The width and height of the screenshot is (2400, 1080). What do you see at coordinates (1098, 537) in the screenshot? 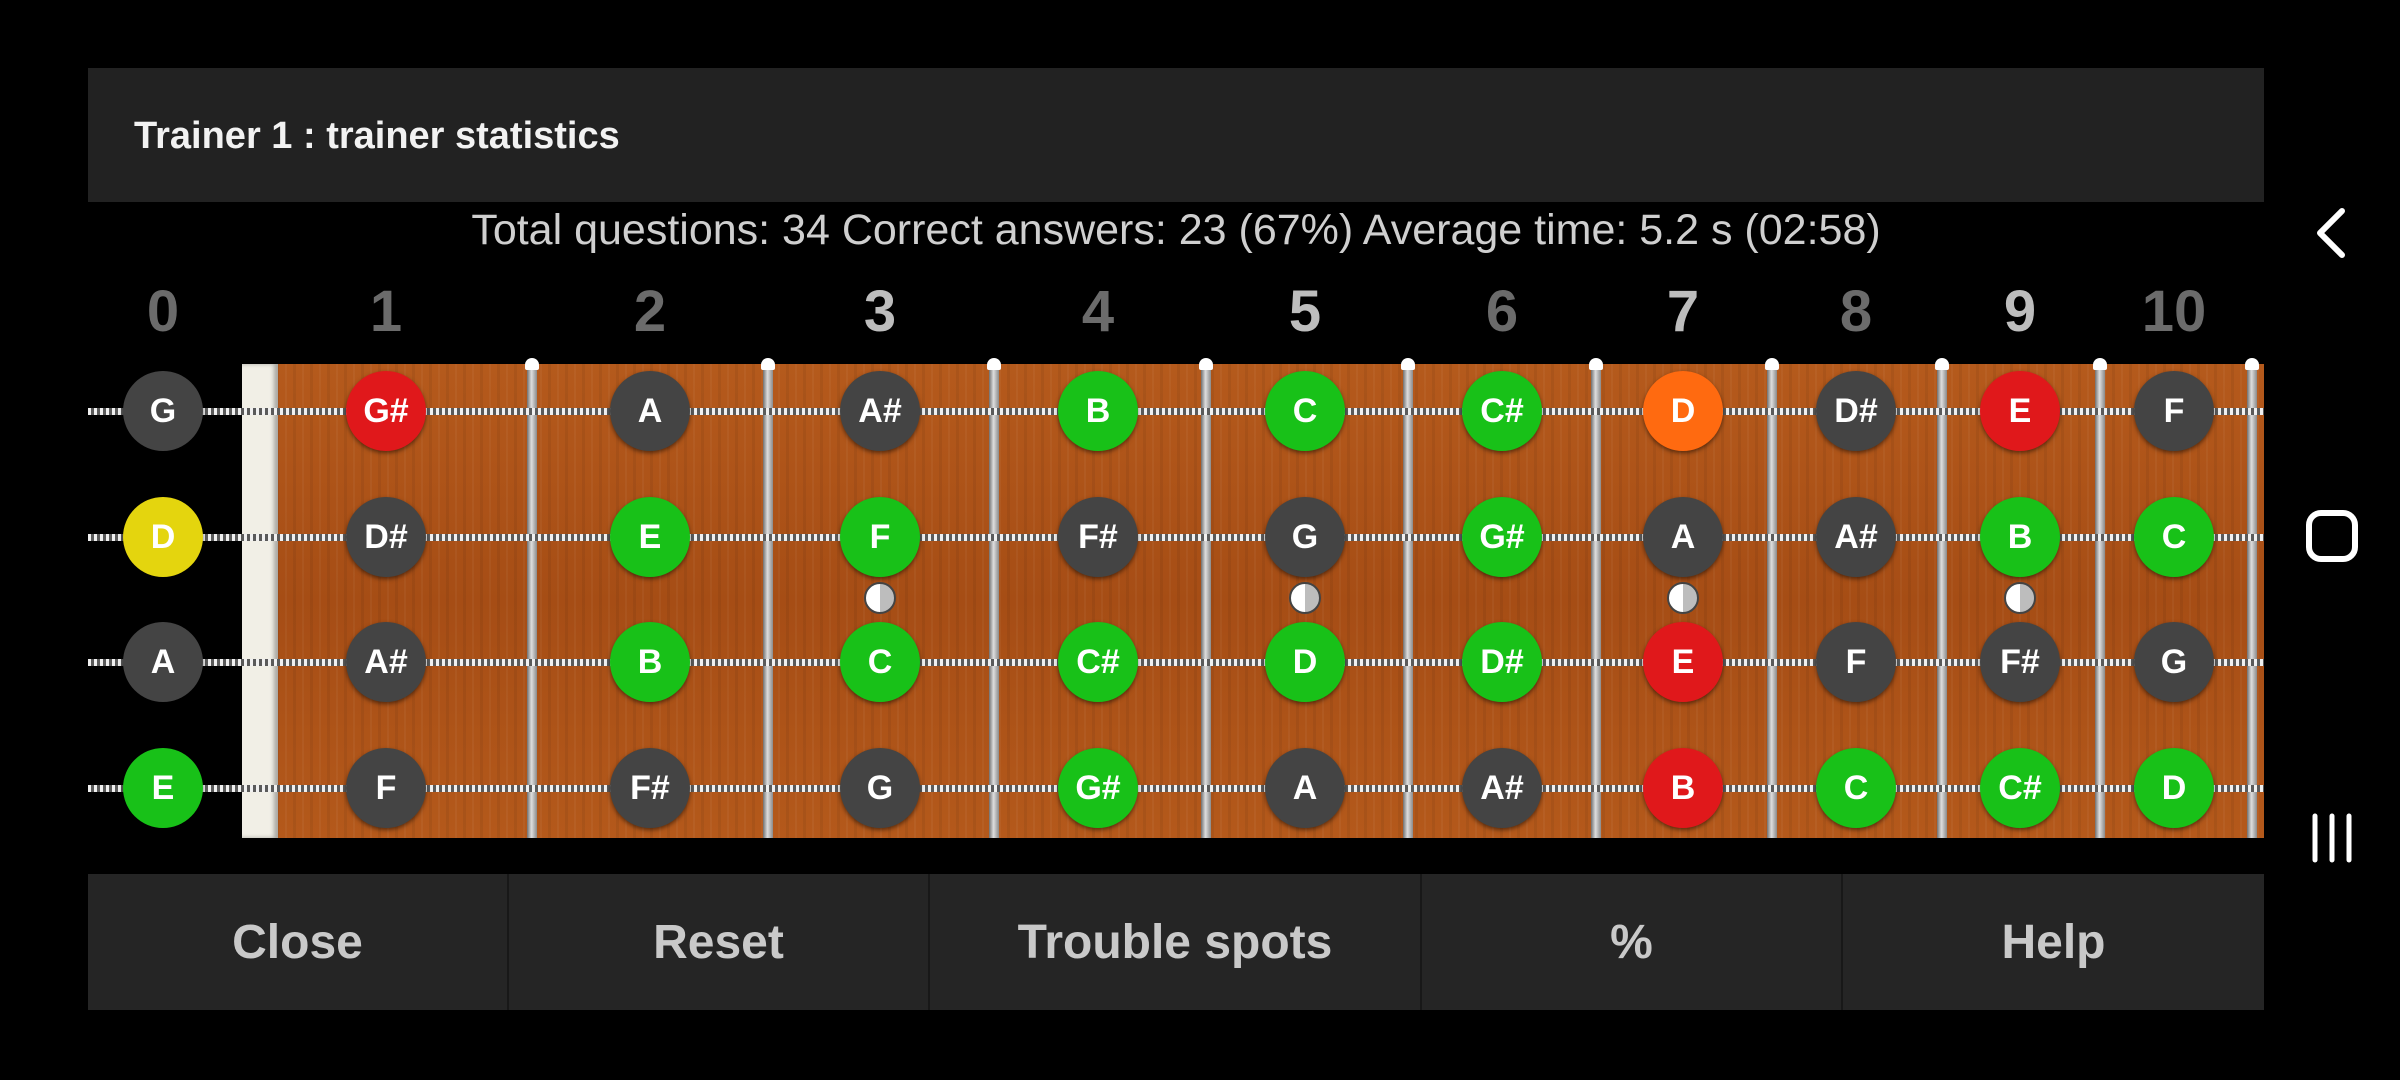
I see `note-s2-f4: F#` at bounding box center [1098, 537].